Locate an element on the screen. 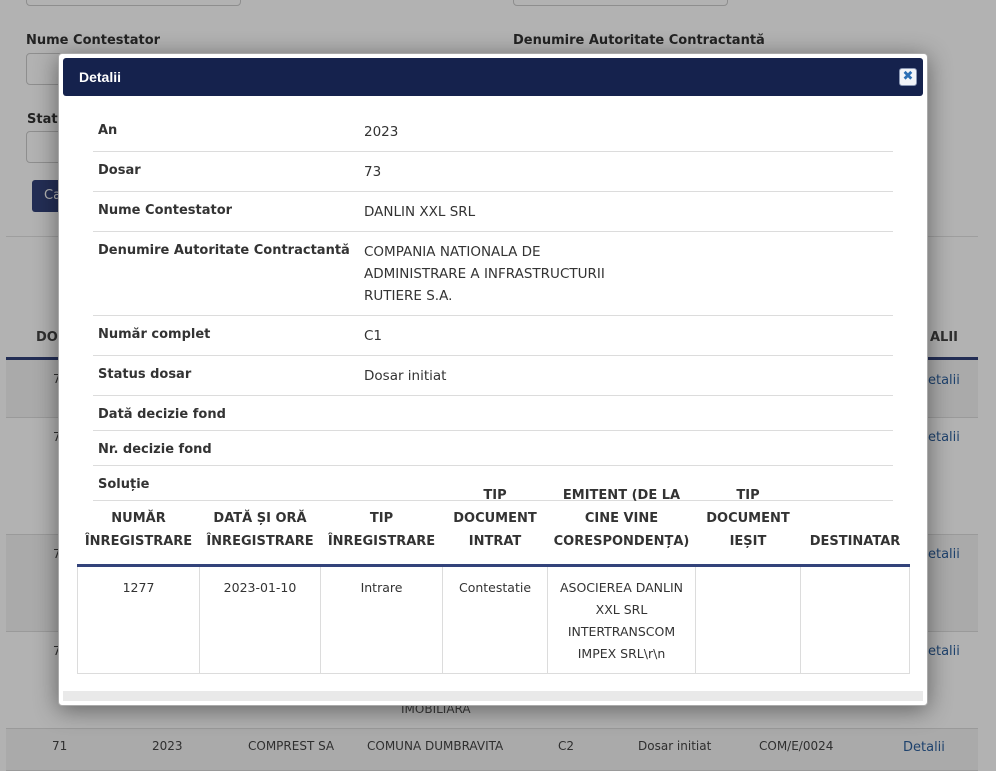 The image size is (996, 771). modal-title: Detalii is located at coordinates (100, 77).